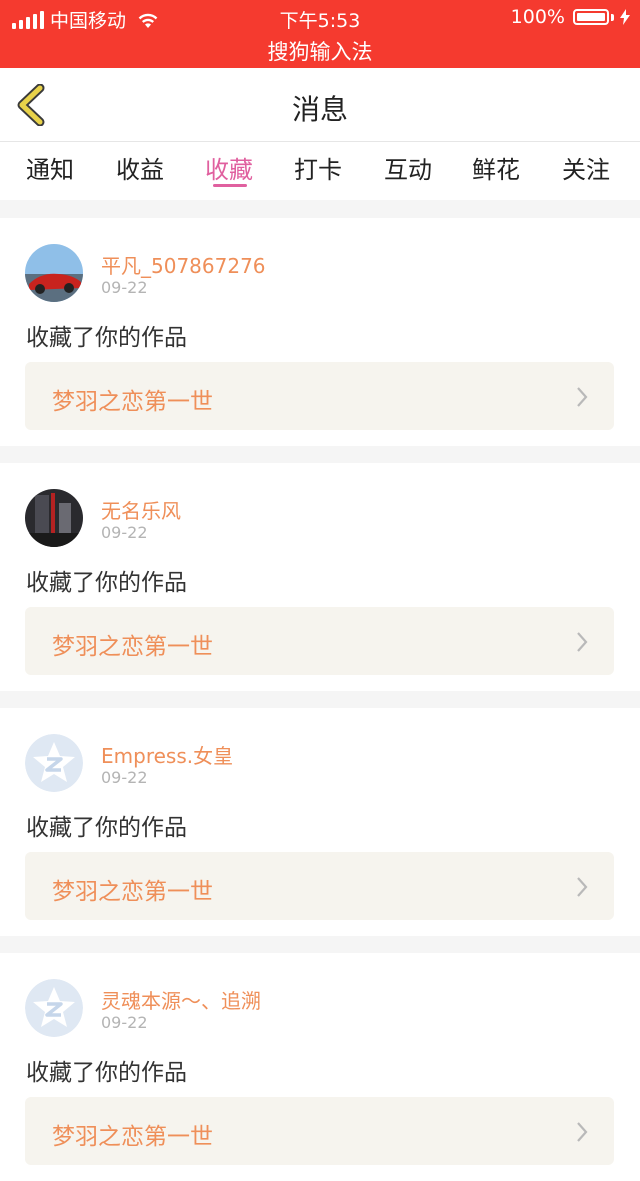 The width and height of the screenshot is (640, 1181). I want to click on battery-percent: 100%, so click(537, 17).